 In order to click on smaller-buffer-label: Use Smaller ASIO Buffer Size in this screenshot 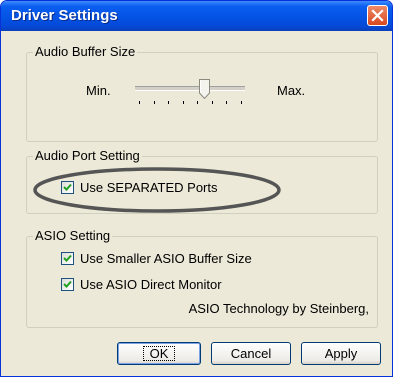, I will do `click(166, 258)`.